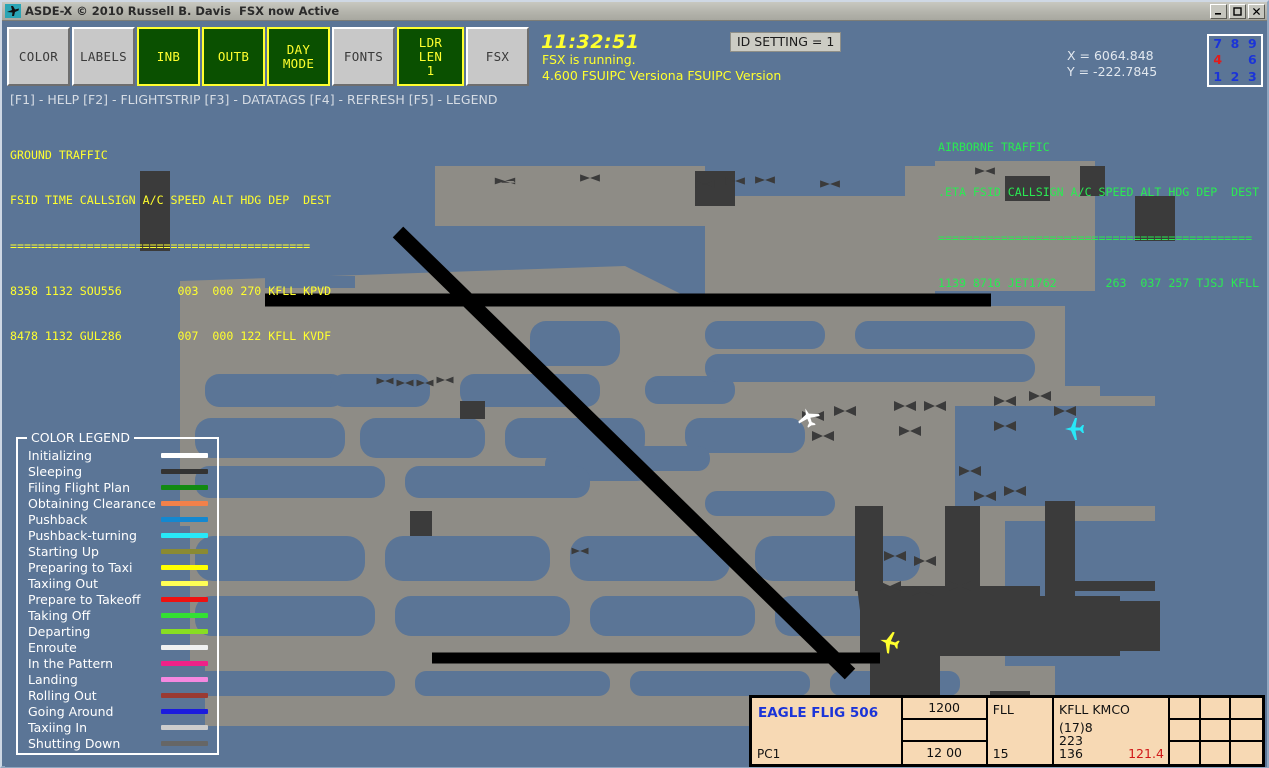  Describe the element at coordinates (1217, 60) in the screenshot. I see `keypad-key-4: 4` at that location.